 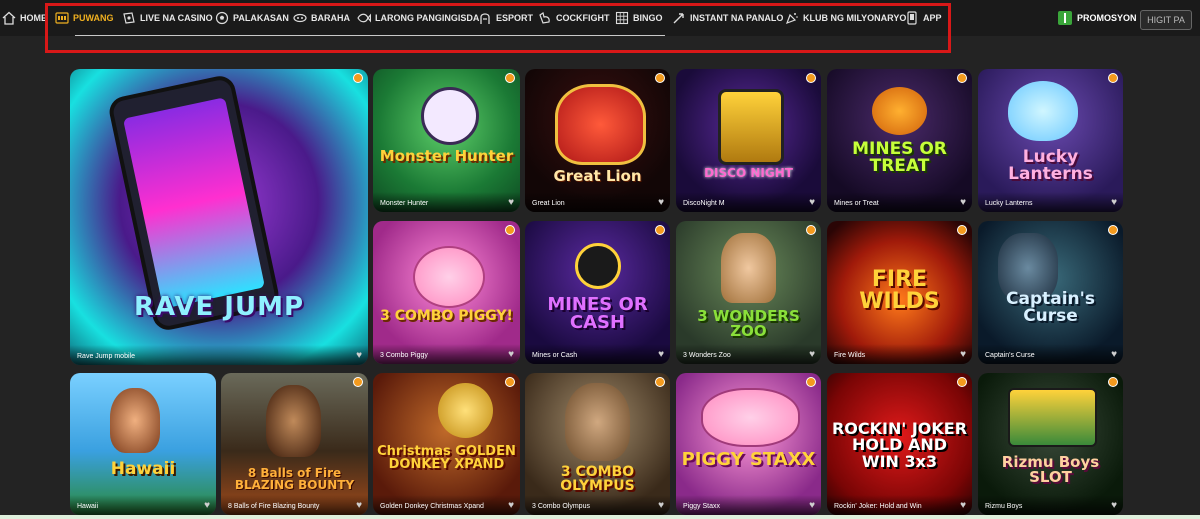 I want to click on hula-girl-illustration, so click(x=135, y=420).